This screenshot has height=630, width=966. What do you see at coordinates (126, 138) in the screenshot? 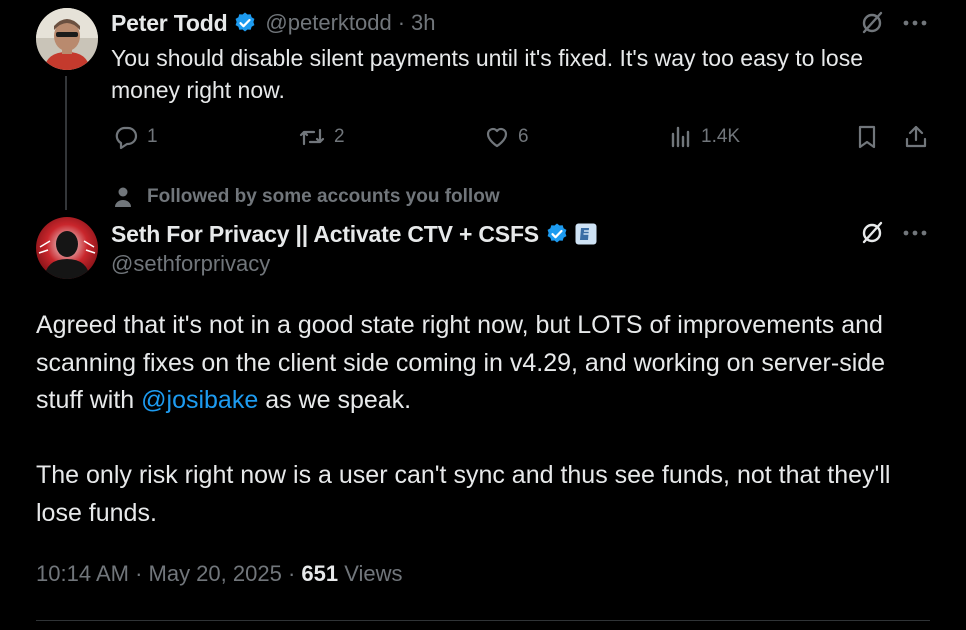
I see `reply-icon` at bounding box center [126, 138].